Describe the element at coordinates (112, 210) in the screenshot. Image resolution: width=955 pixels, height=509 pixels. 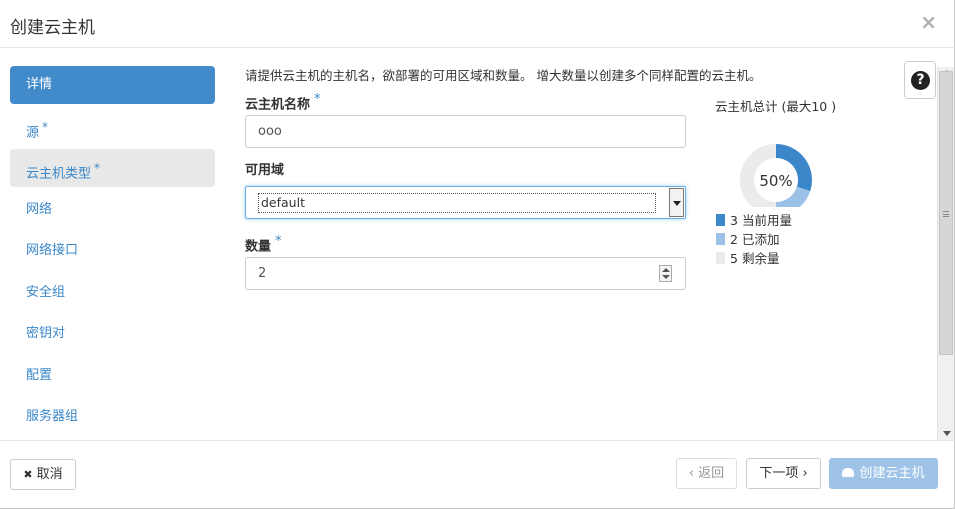
I see `nav-item-networks: 网络` at that location.